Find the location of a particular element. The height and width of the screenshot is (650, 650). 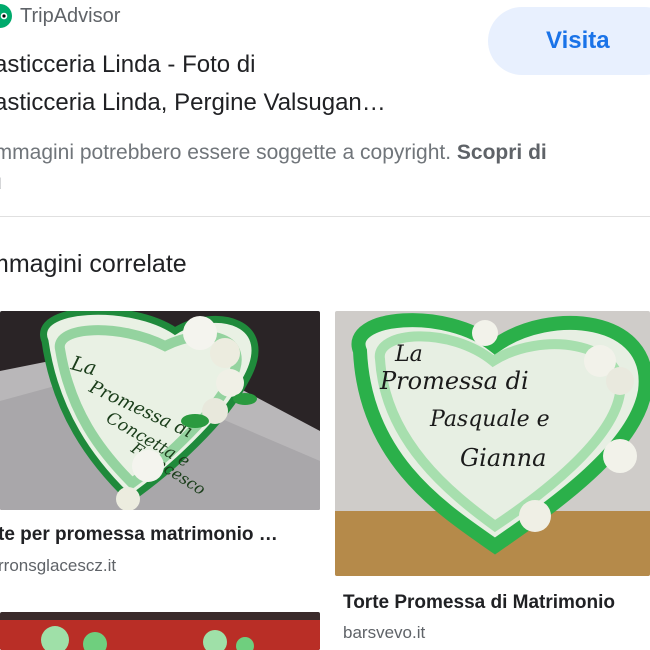

svg-text: Gianna is located at coordinates (503, 458).